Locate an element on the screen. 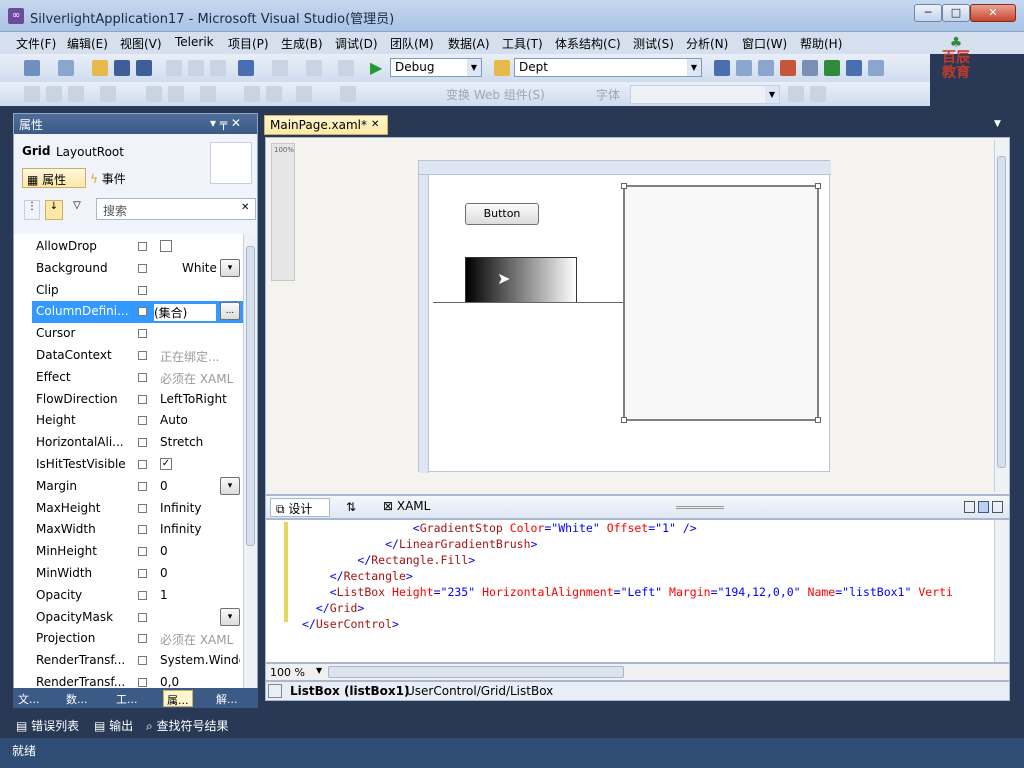  start-page-icon is located at coordinates (810, 68).